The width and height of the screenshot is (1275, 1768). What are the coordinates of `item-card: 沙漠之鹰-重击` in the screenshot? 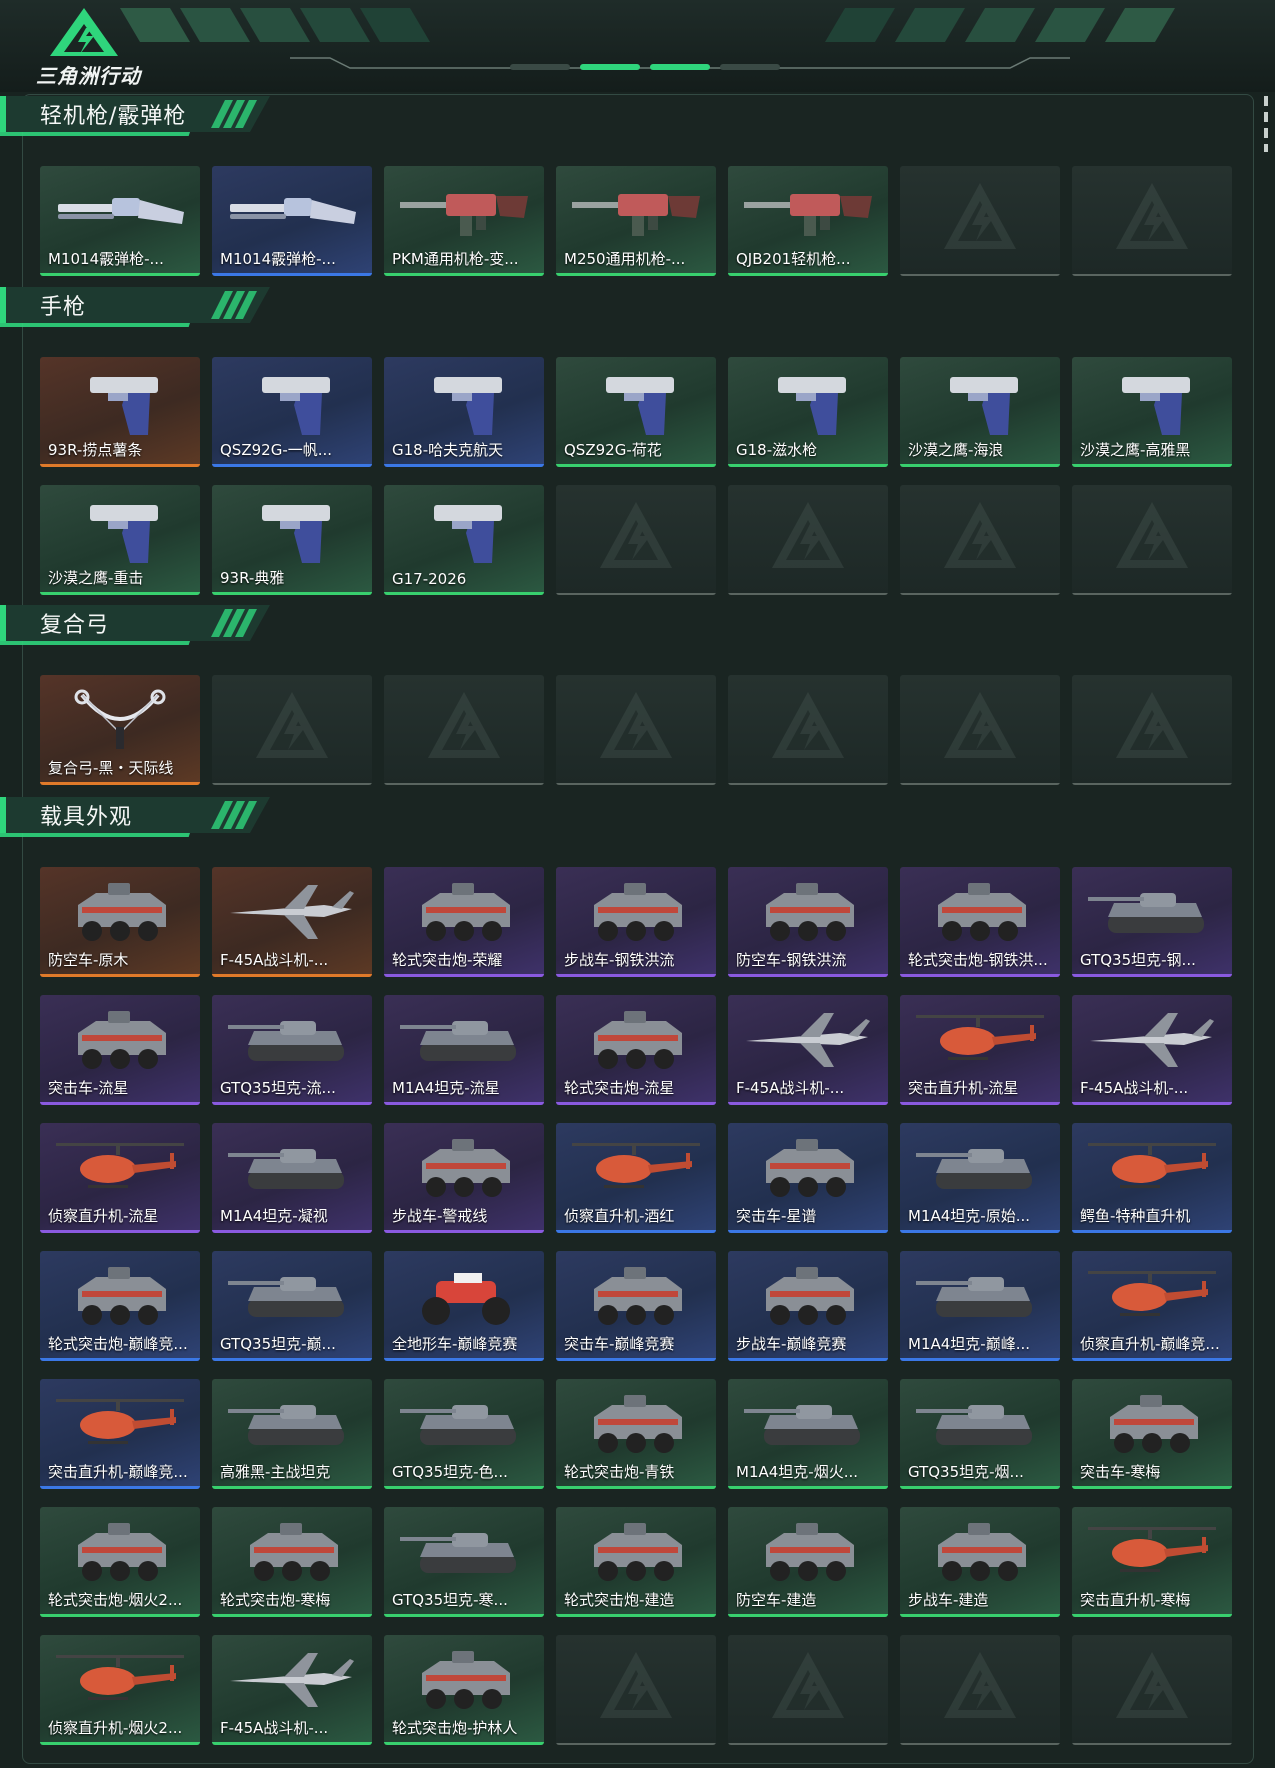 It's located at (120, 540).